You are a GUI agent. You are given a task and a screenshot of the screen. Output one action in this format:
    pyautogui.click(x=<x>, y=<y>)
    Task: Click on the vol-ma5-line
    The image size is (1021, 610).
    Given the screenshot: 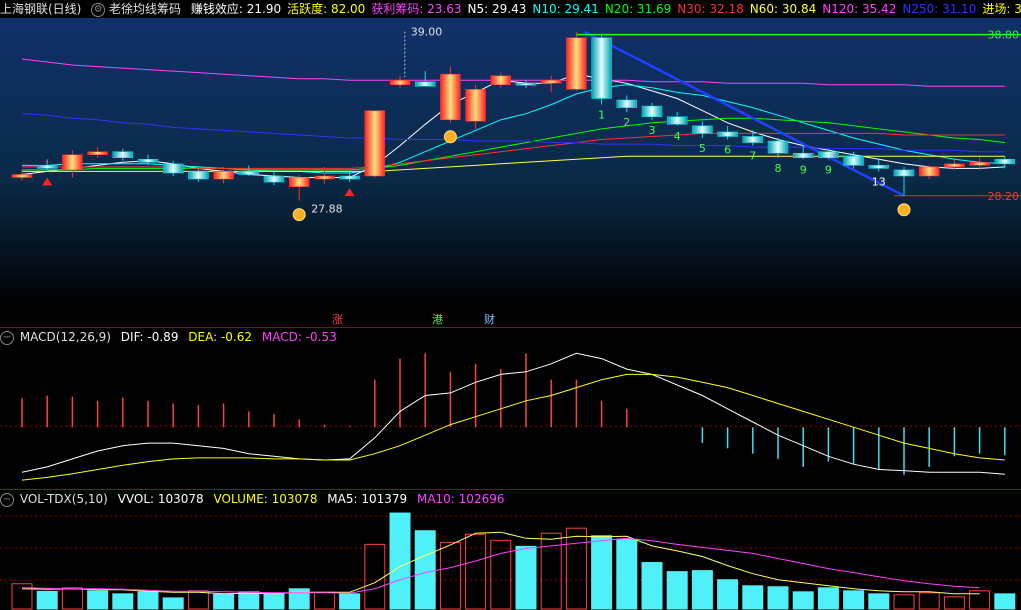 What is the action you would take?
    pyautogui.click(x=500, y=563)
    